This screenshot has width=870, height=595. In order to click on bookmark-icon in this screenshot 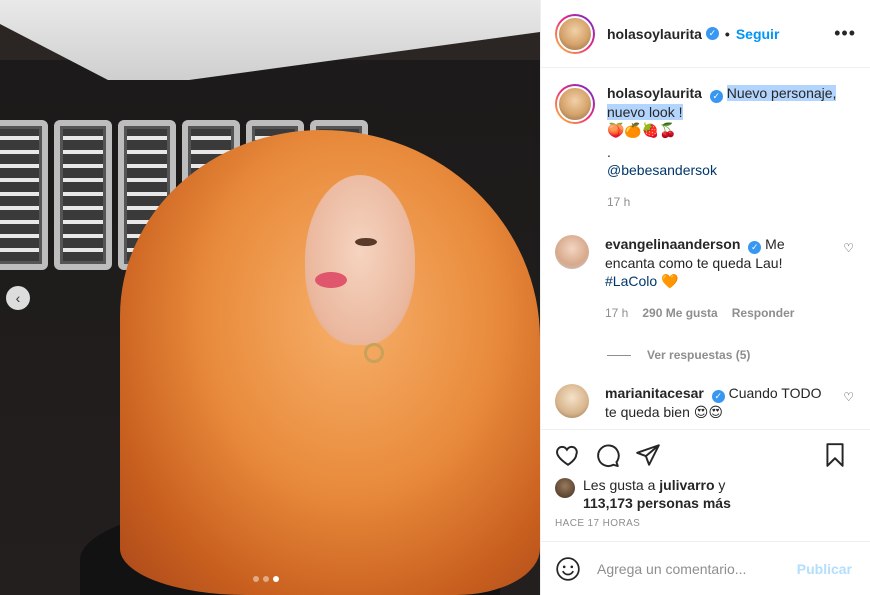, I will do `click(835, 455)`.